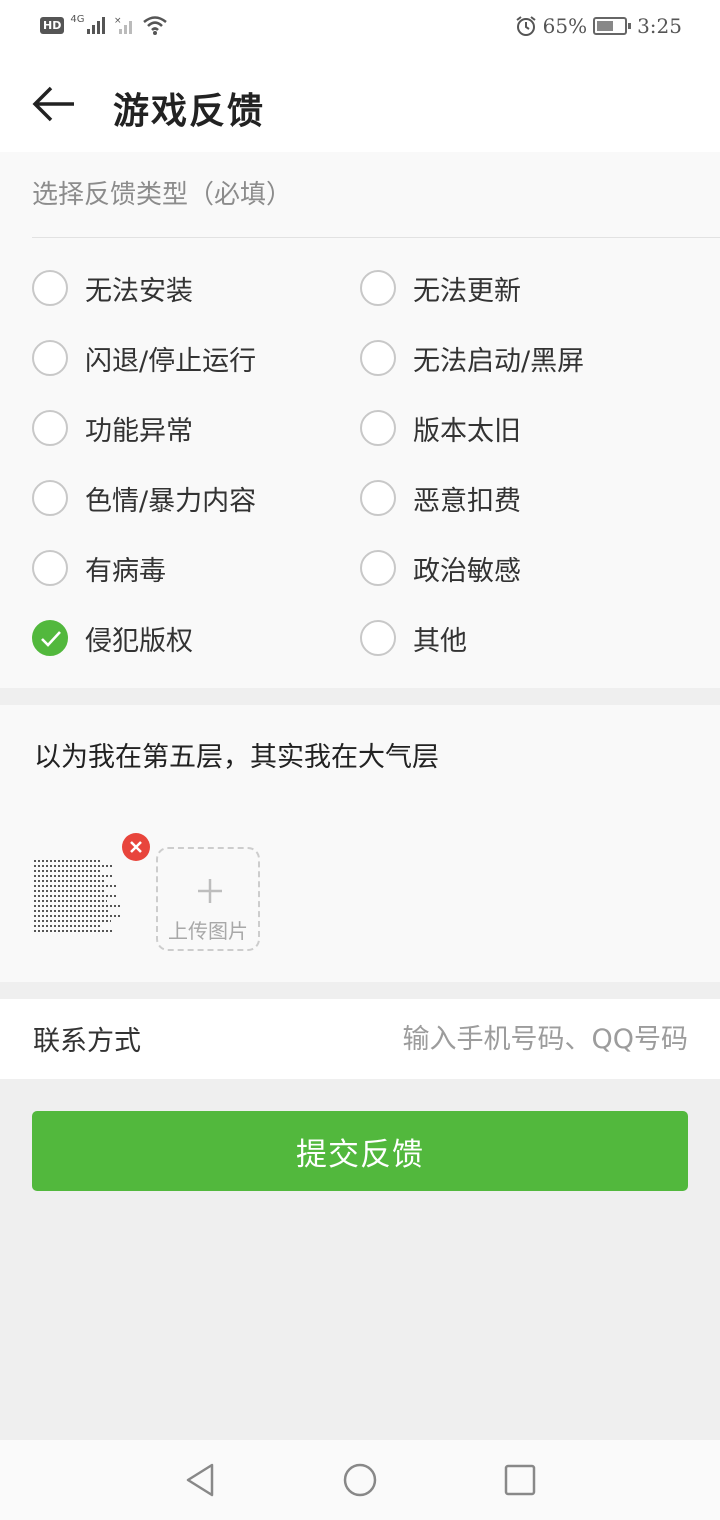 The image size is (720, 1520). What do you see at coordinates (125, 571) in the screenshot?
I see `feedback-type-option-label: 有病毒` at bounding box center [125, 571].